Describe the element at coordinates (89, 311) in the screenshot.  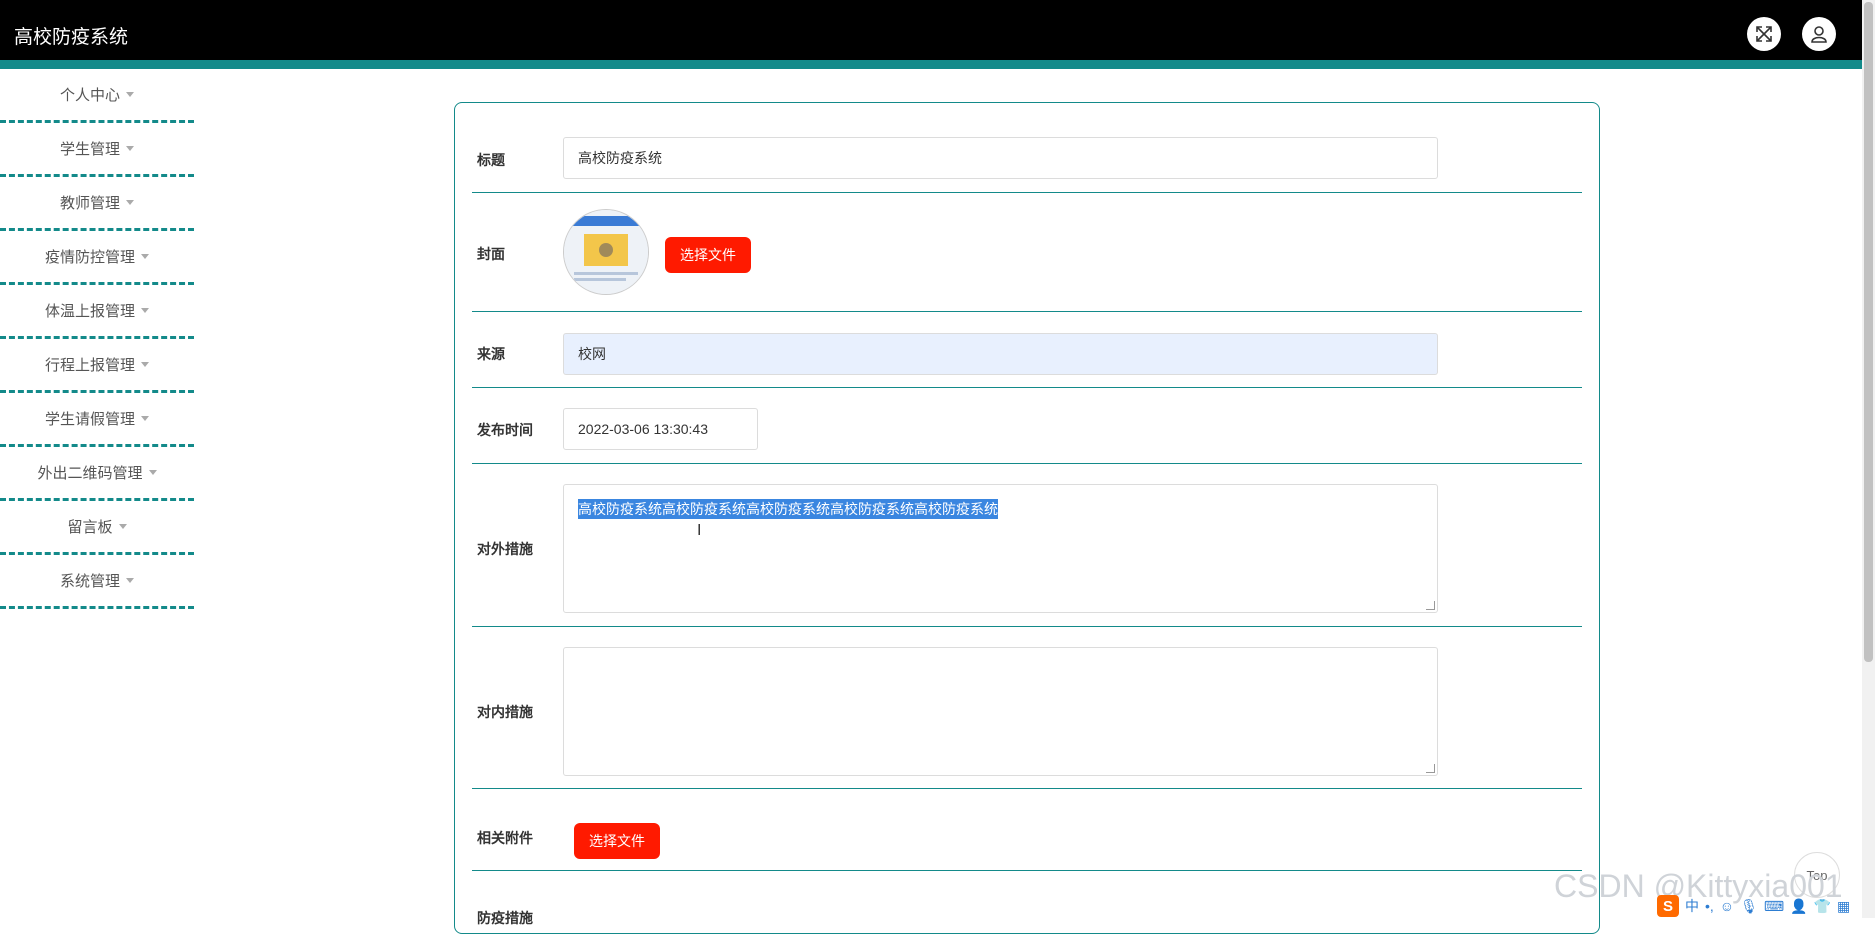
I see `sidebar-item-label: 体温上报管理` at that location.